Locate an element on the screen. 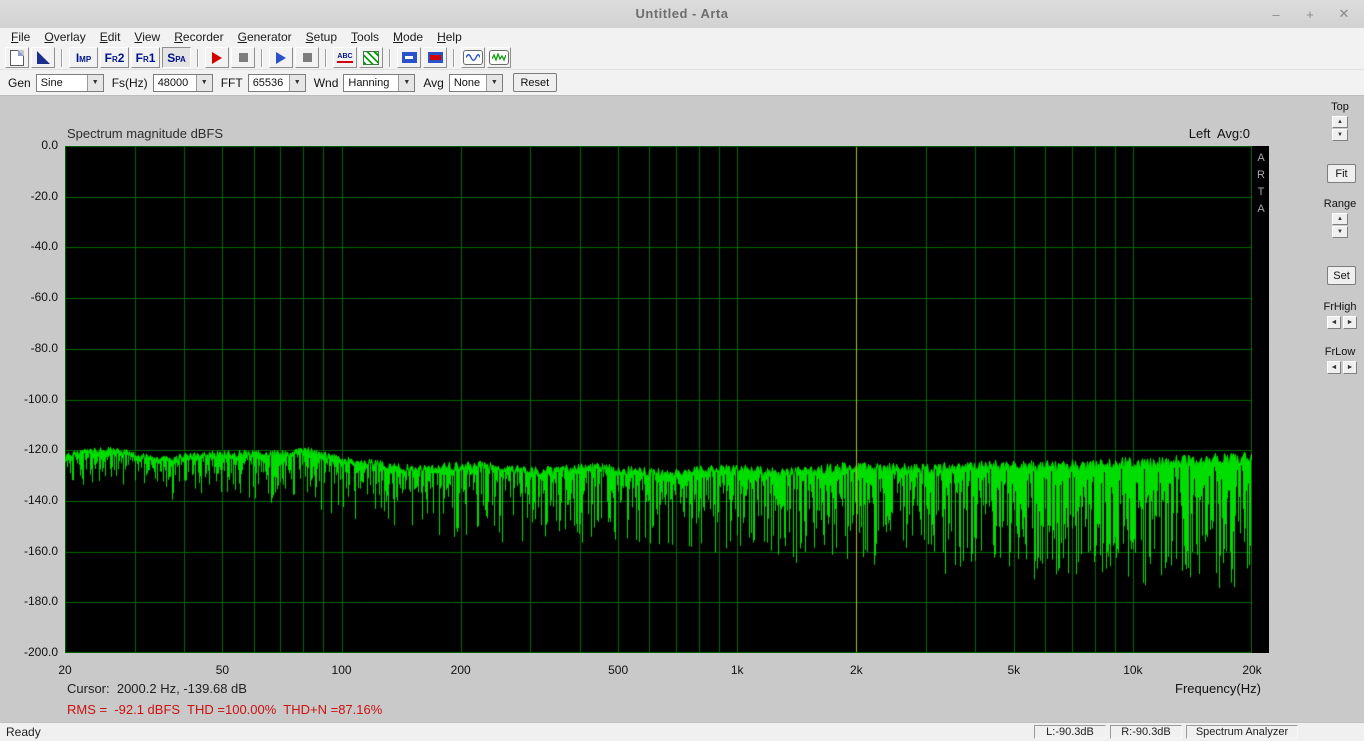 The height and width of the screenshot is (741, 1364). x-tick-label: 100 is located at coordinates (341, 670).